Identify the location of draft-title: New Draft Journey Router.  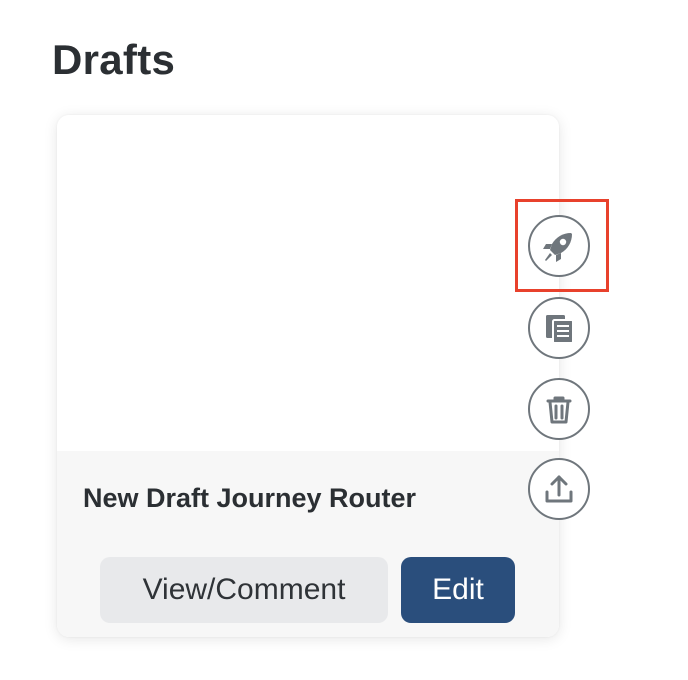
(250, 498).